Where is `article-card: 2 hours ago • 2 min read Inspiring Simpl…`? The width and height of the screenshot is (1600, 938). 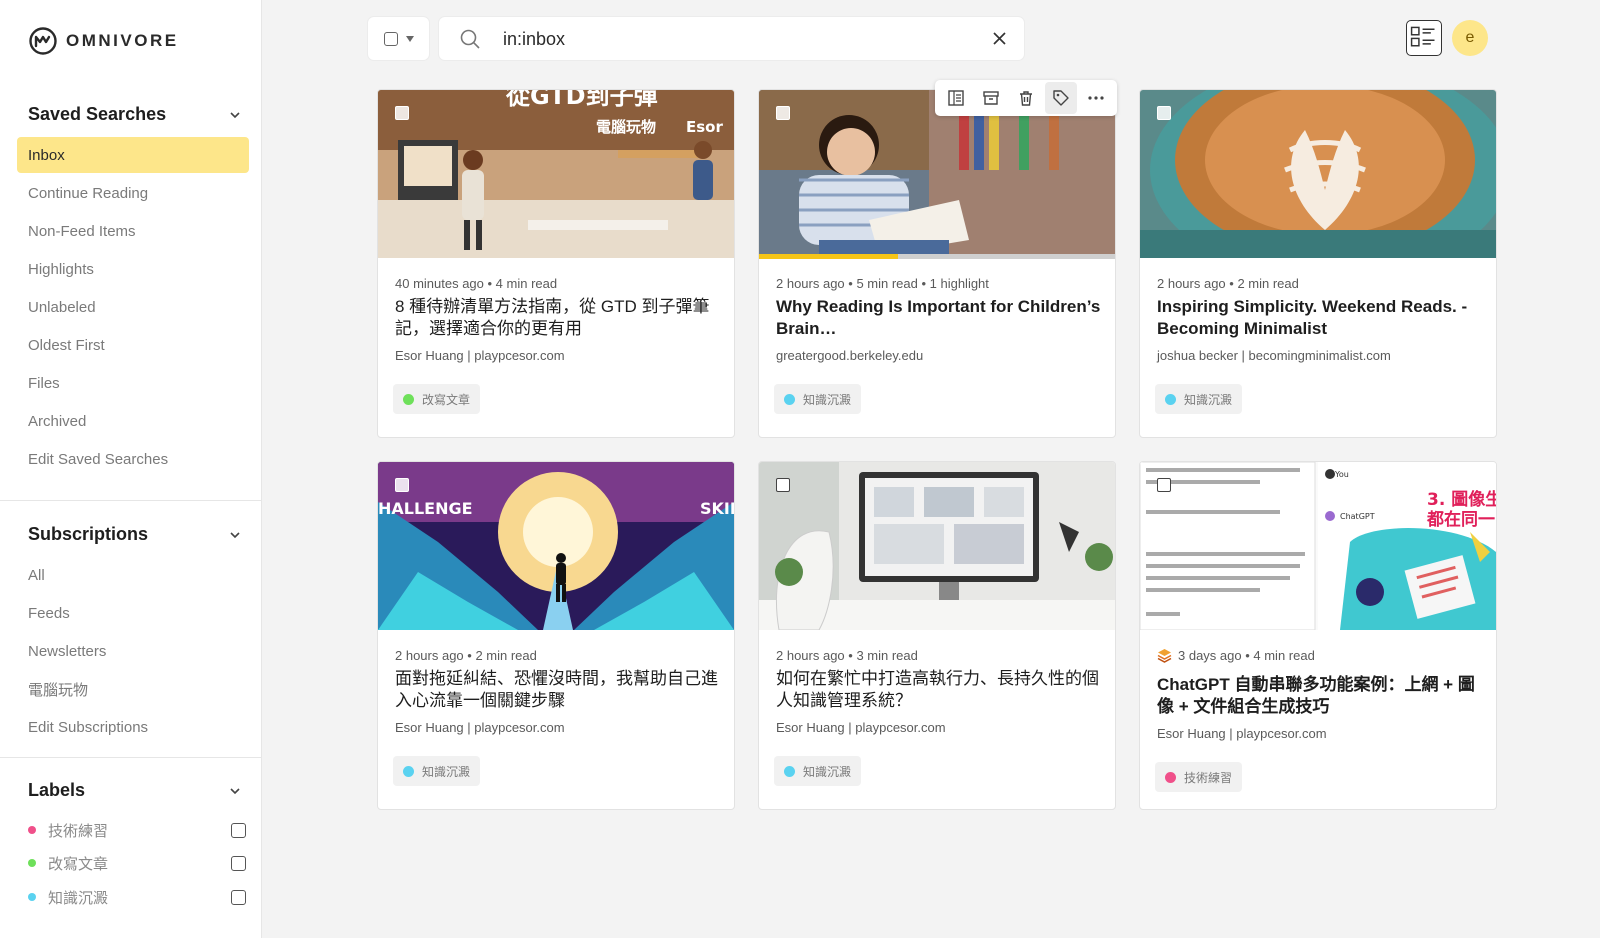
article-card: 2 hours ago • 2 min read Inspiring Simpl… is located at coordinates (1318, 263).